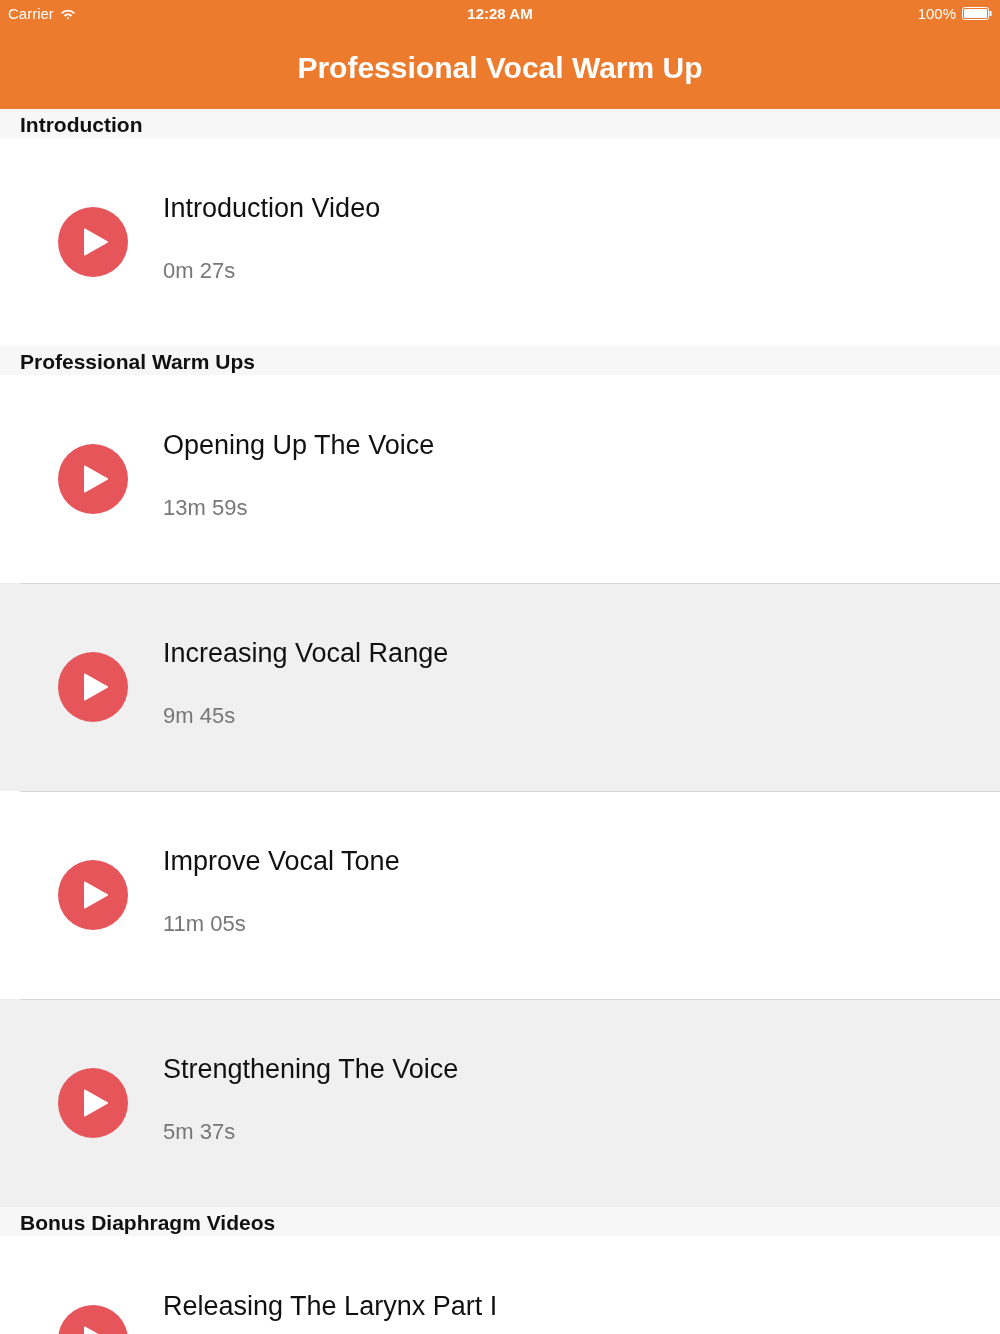 The height and width of the screenshot is (1334, 1000). I want to click on video-title: Strengthening The Voice, so click(311, 1069).